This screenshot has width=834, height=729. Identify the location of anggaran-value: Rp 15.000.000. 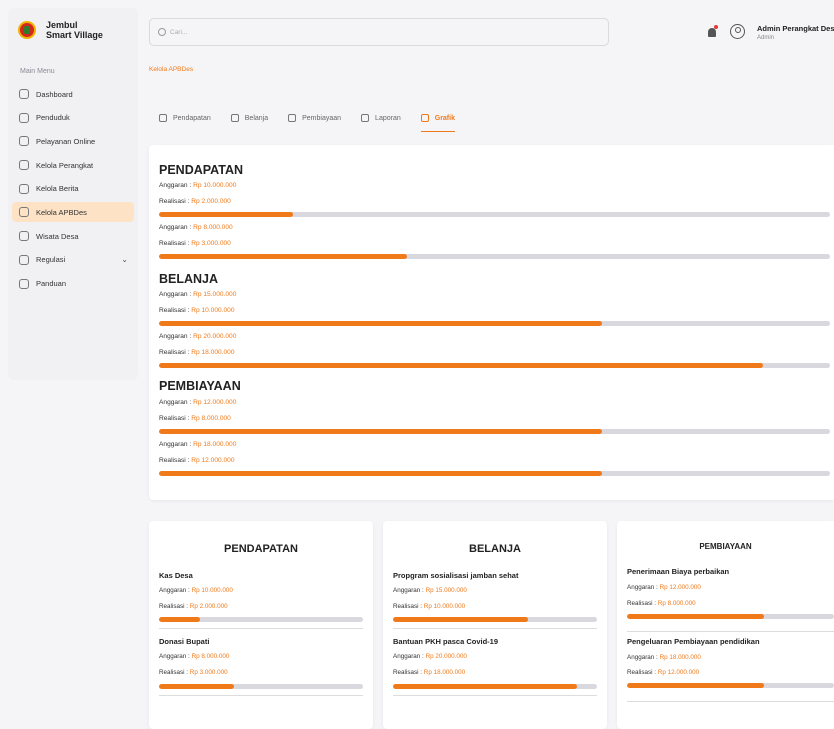
(446, 590).